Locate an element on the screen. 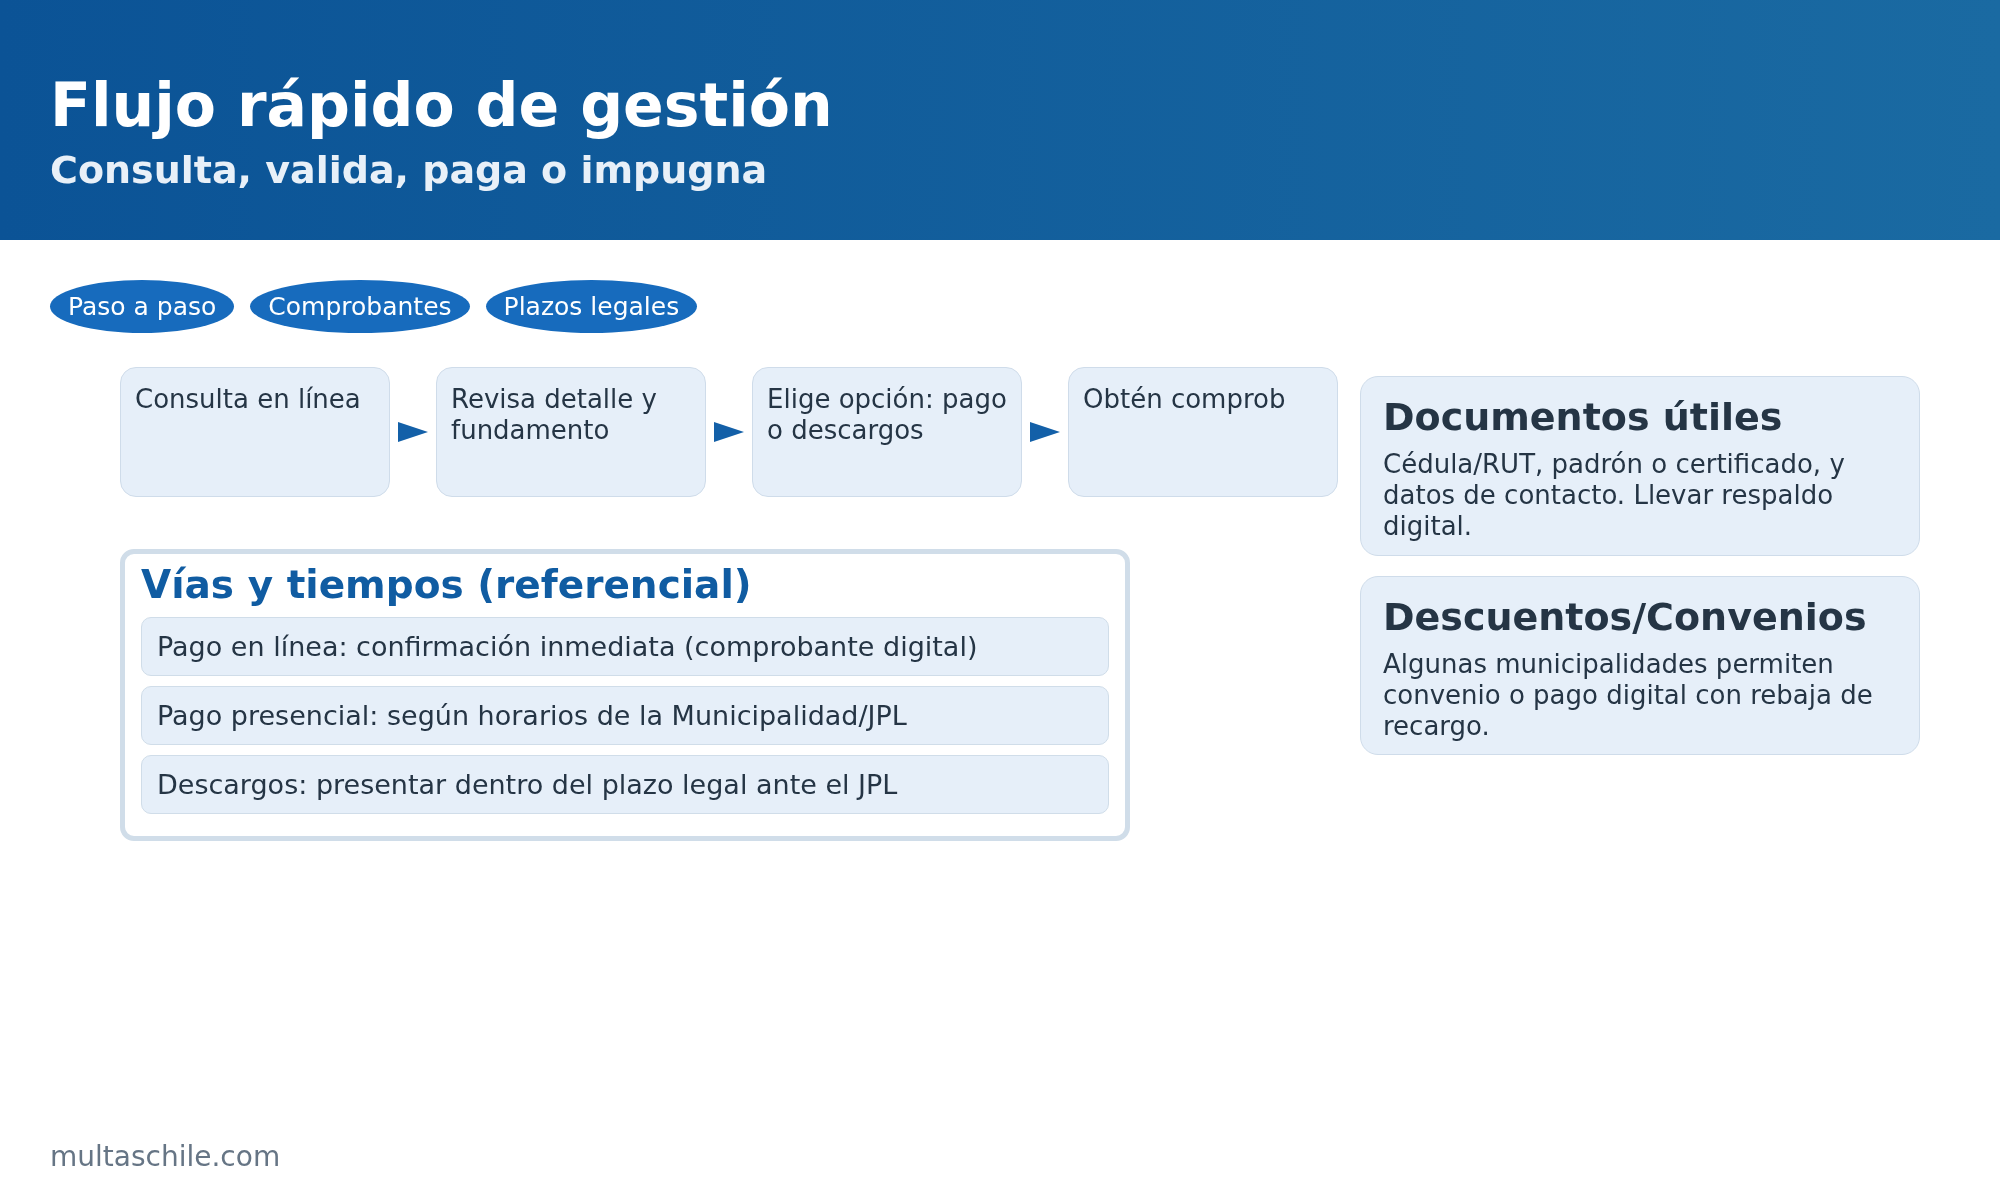 This screenshot has width=2000, height=1200. timing-item: Pago en línea: confirmación inmediata (comprobante digital) is located at coordinates (625, 646).